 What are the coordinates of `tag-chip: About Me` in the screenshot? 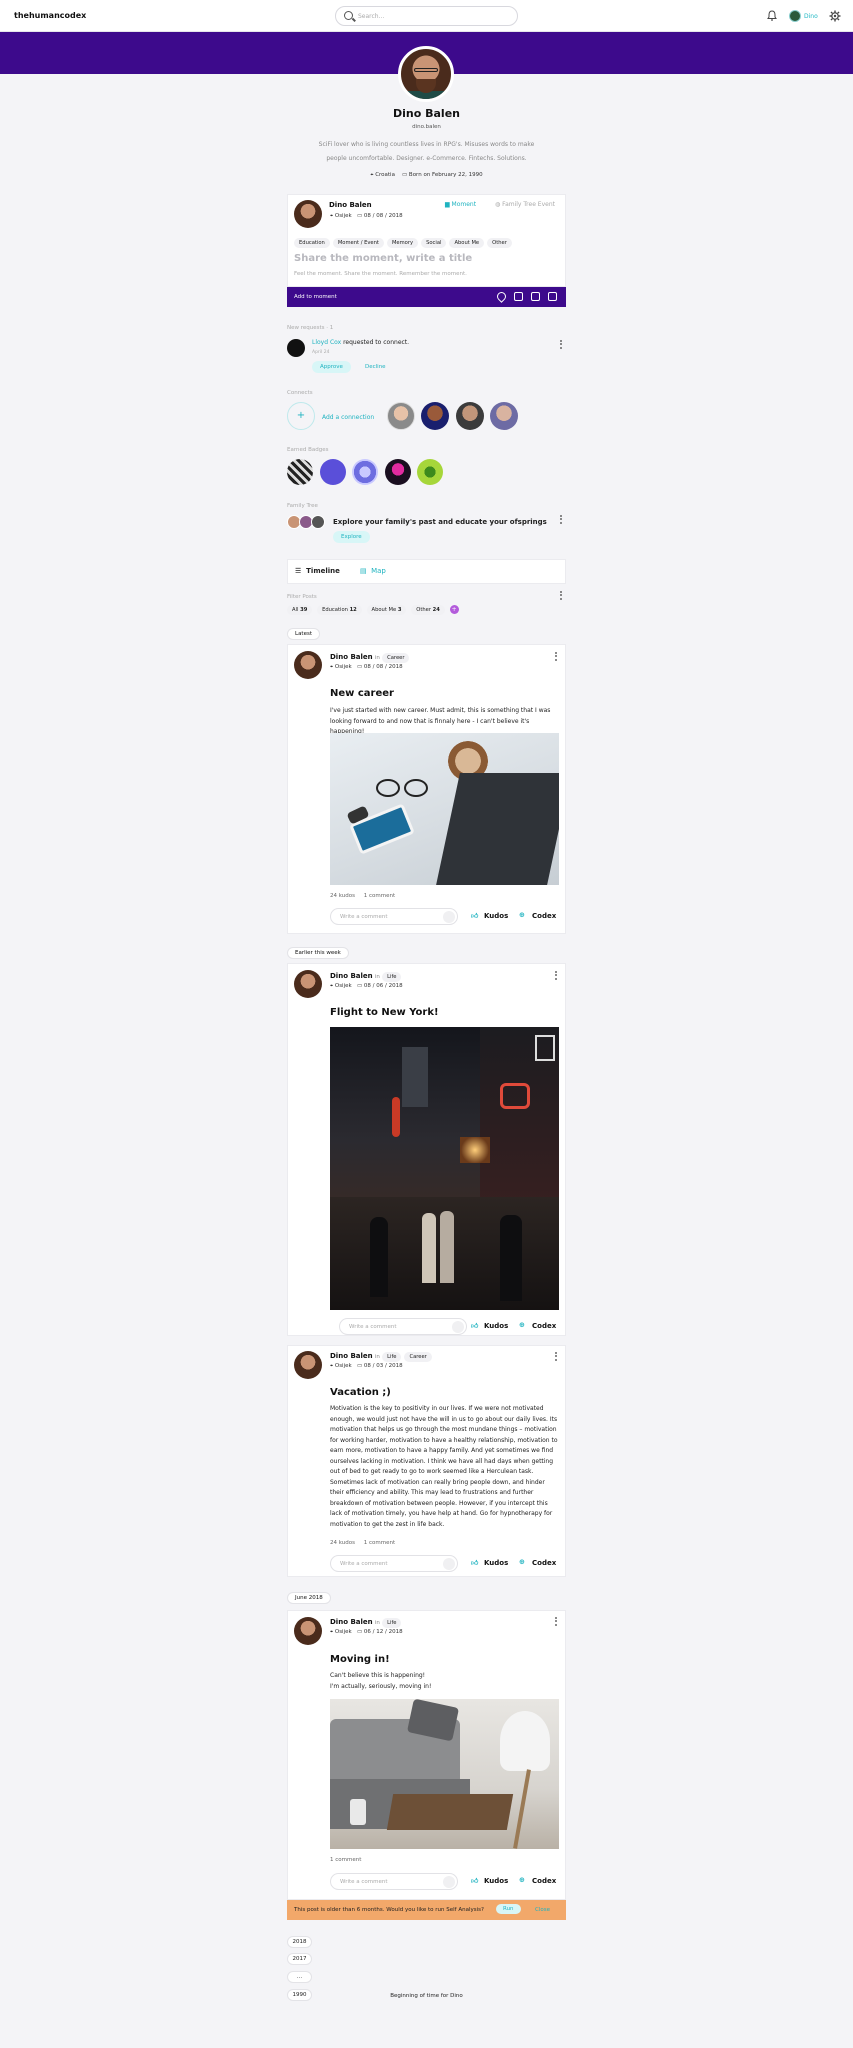 It's located at (467, 243).